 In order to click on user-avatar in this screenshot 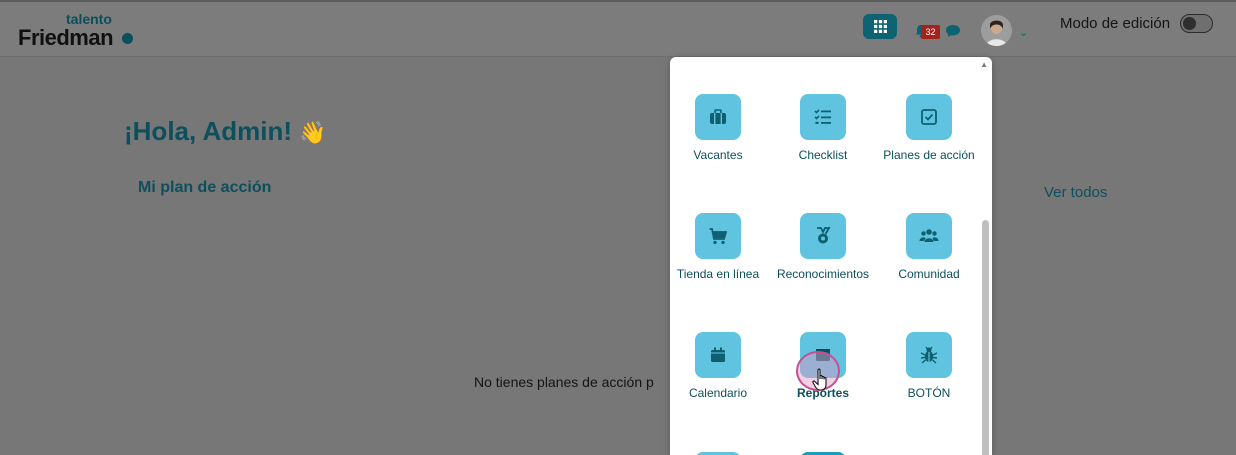, I will do `click(996, 30)`.